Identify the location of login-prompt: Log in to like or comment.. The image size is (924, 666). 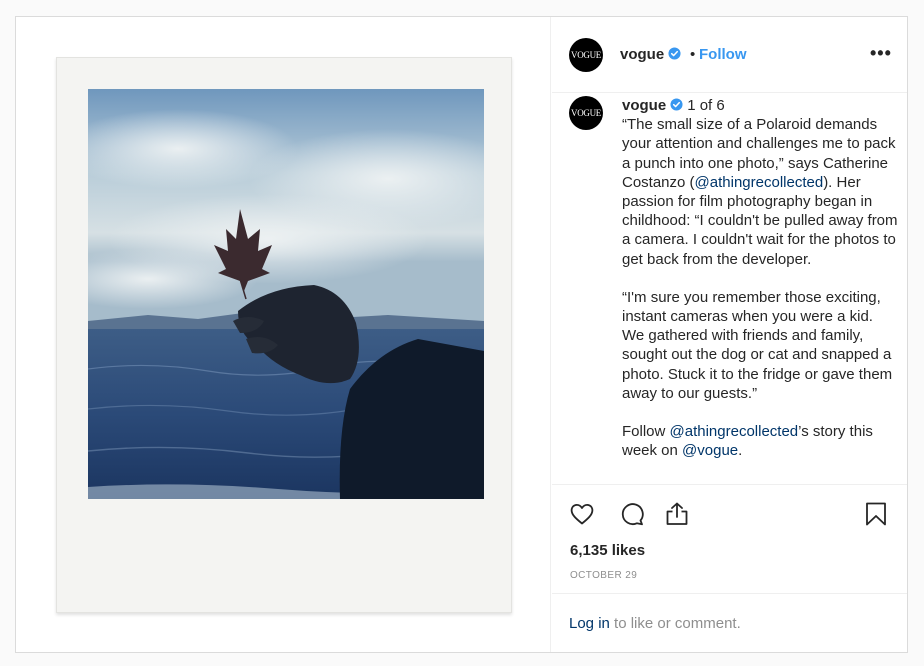
(729, 622).